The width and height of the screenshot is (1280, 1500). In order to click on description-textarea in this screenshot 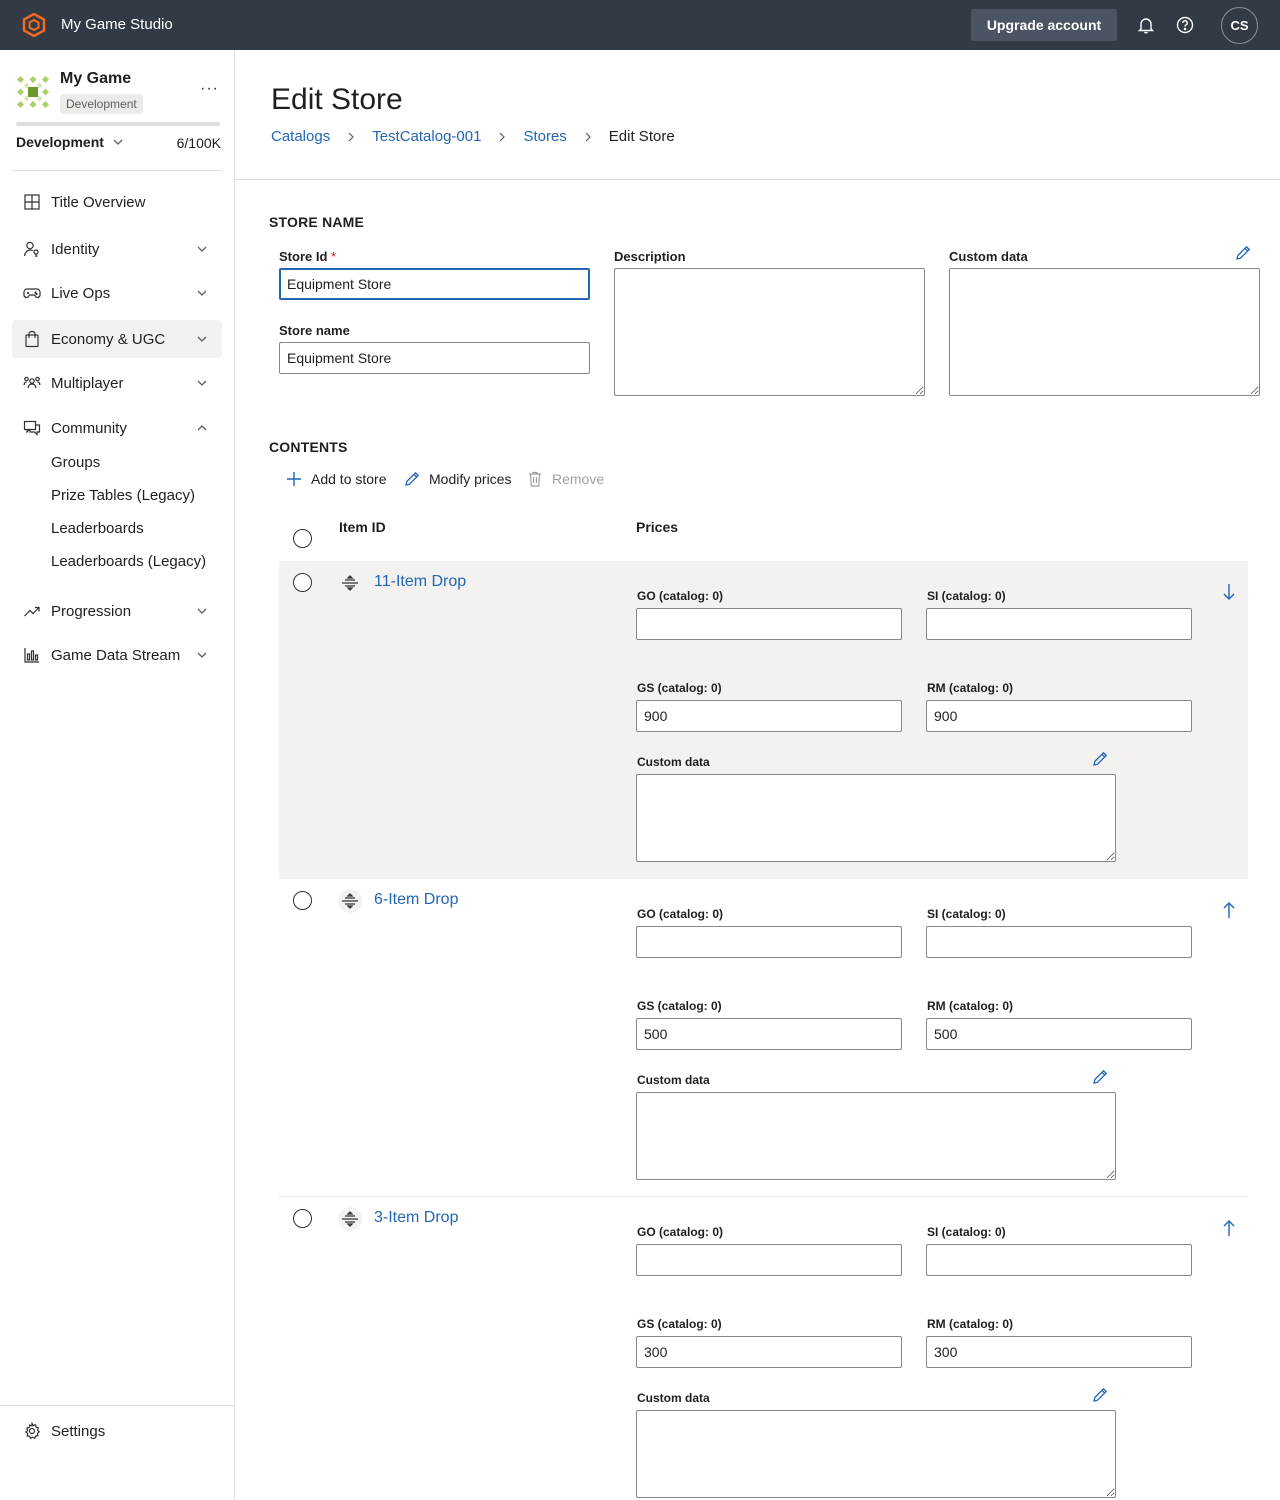, I will do `click(769, 332)`.